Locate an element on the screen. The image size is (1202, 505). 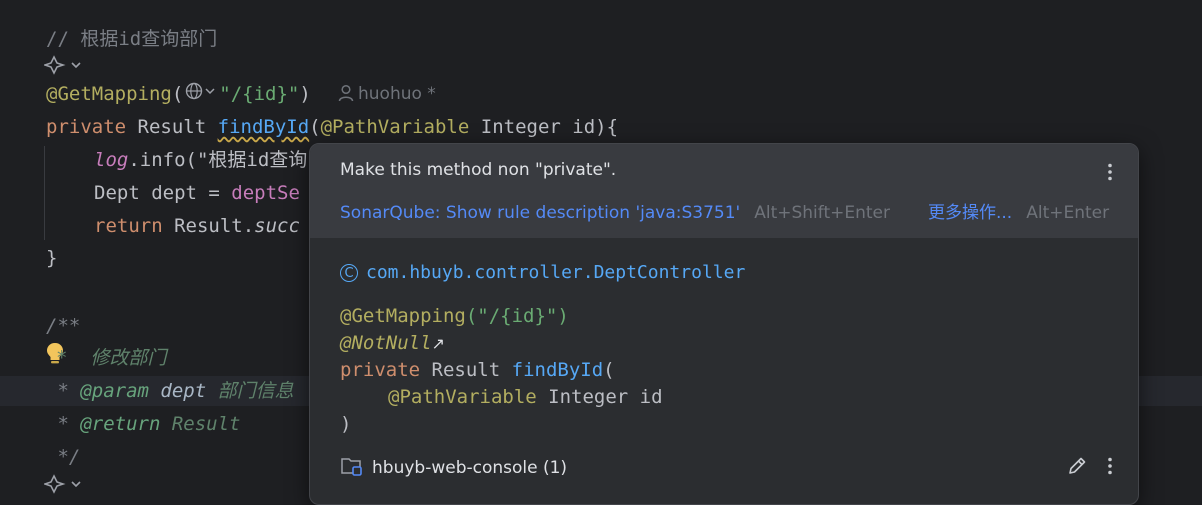
doc-annotation-line: @GetMapping("/{id}") is located at coordinates (454, 316).